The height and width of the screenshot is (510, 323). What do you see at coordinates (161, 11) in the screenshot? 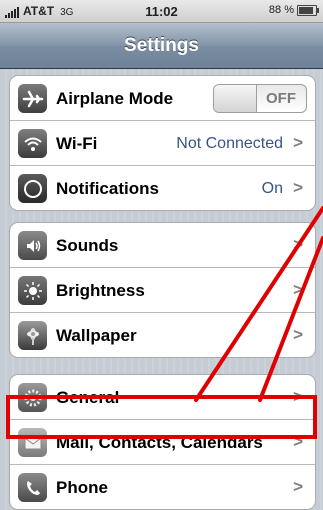
I see `status-bar: AT&T 3G 11:02 88 %` at bounding box center [161, 11].